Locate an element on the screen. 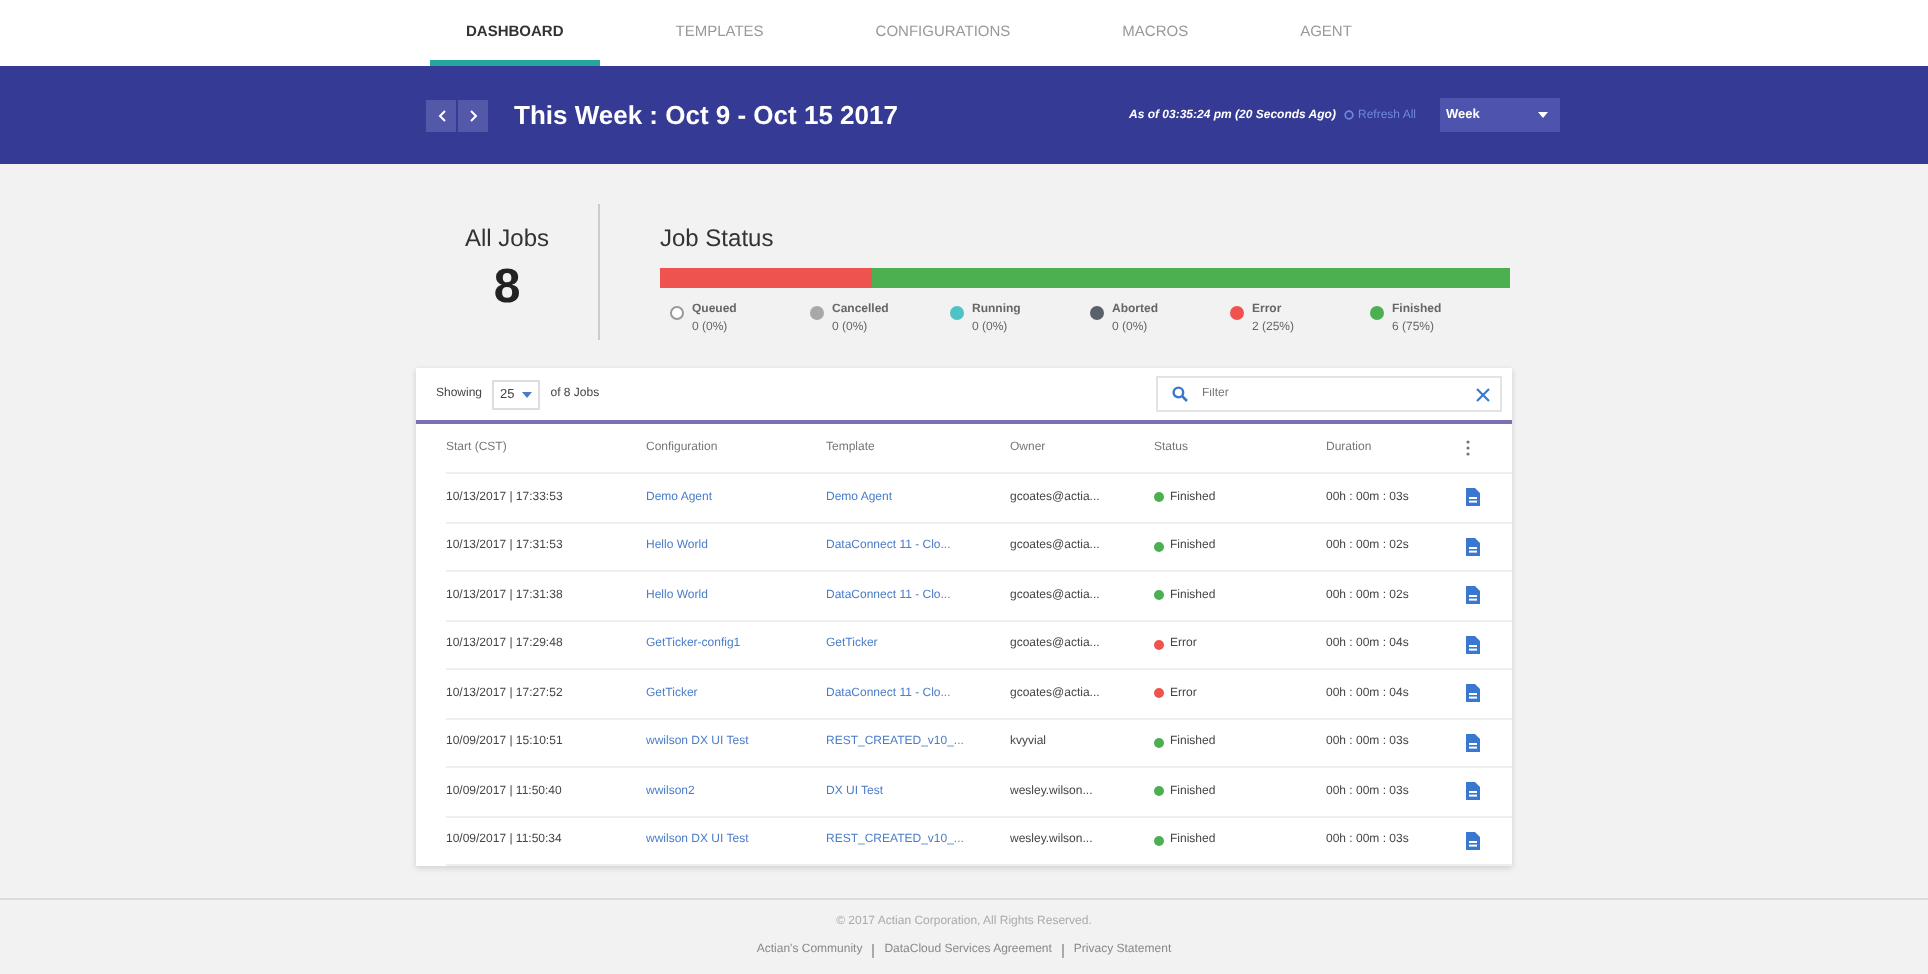 This screenshot has width=1928, height=974. next-button is located at coordinates (473, 115).